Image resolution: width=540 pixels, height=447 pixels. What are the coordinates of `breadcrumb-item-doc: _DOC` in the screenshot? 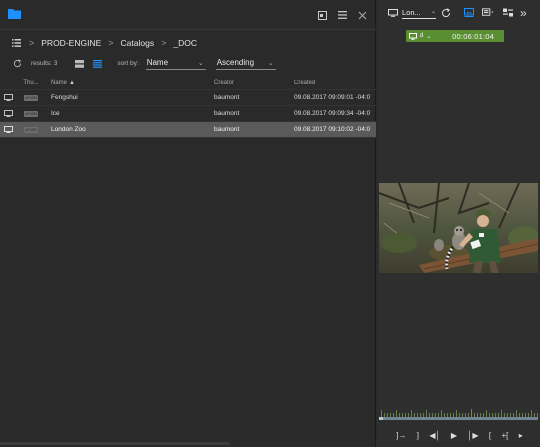 It's located at (185, 43).